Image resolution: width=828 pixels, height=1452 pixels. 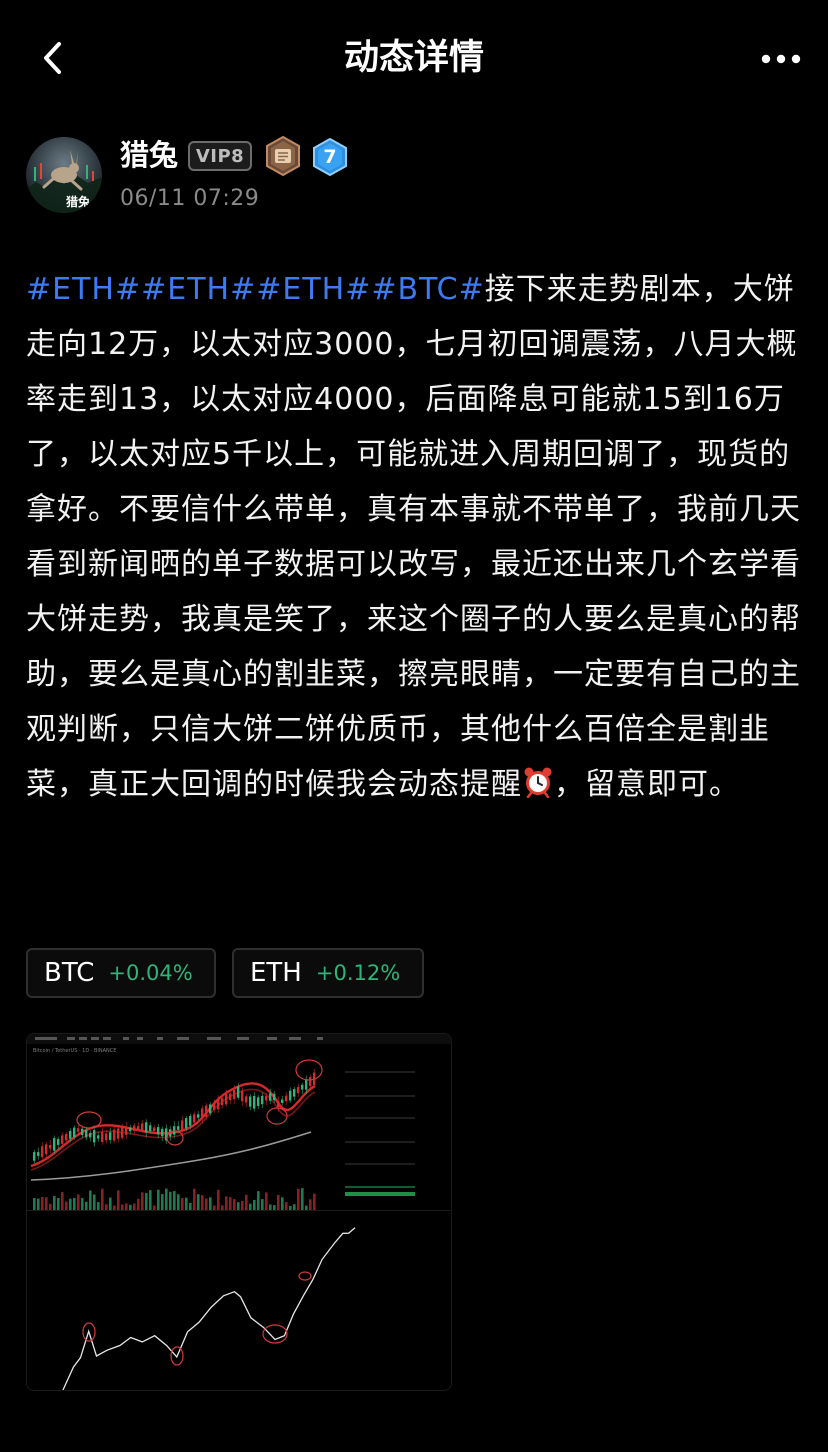 I want to click on rabbit-avatar-image, so click(x=64, y=175).